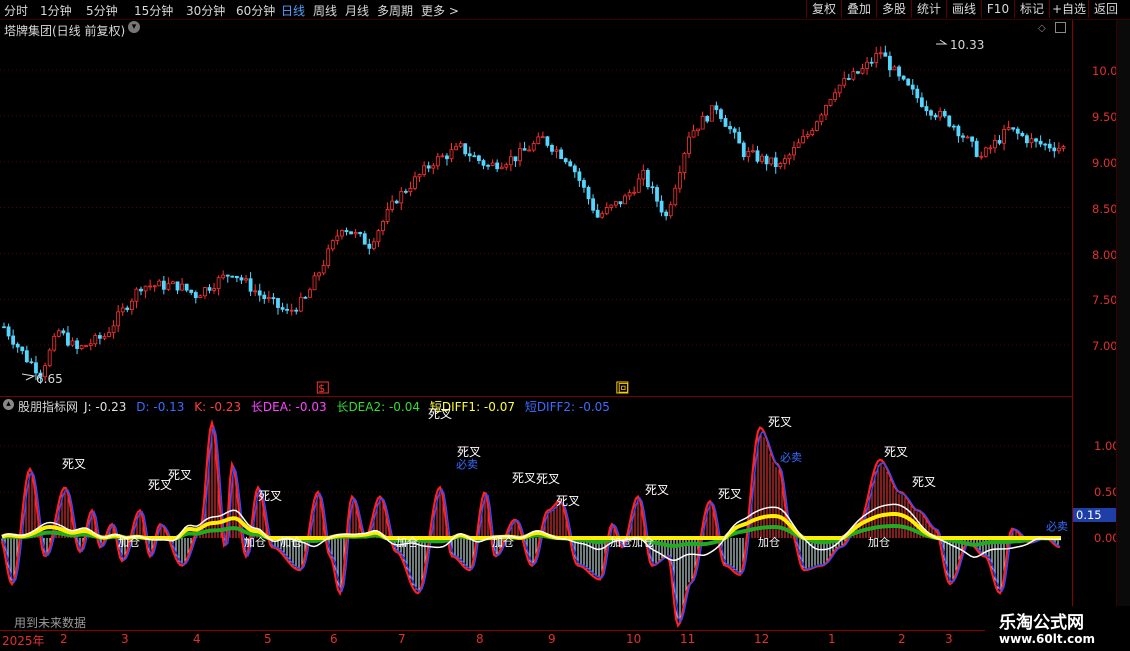 The image size is (1130, 651). I want to click on period-tab-monthly: 月线, so click(357, 10).